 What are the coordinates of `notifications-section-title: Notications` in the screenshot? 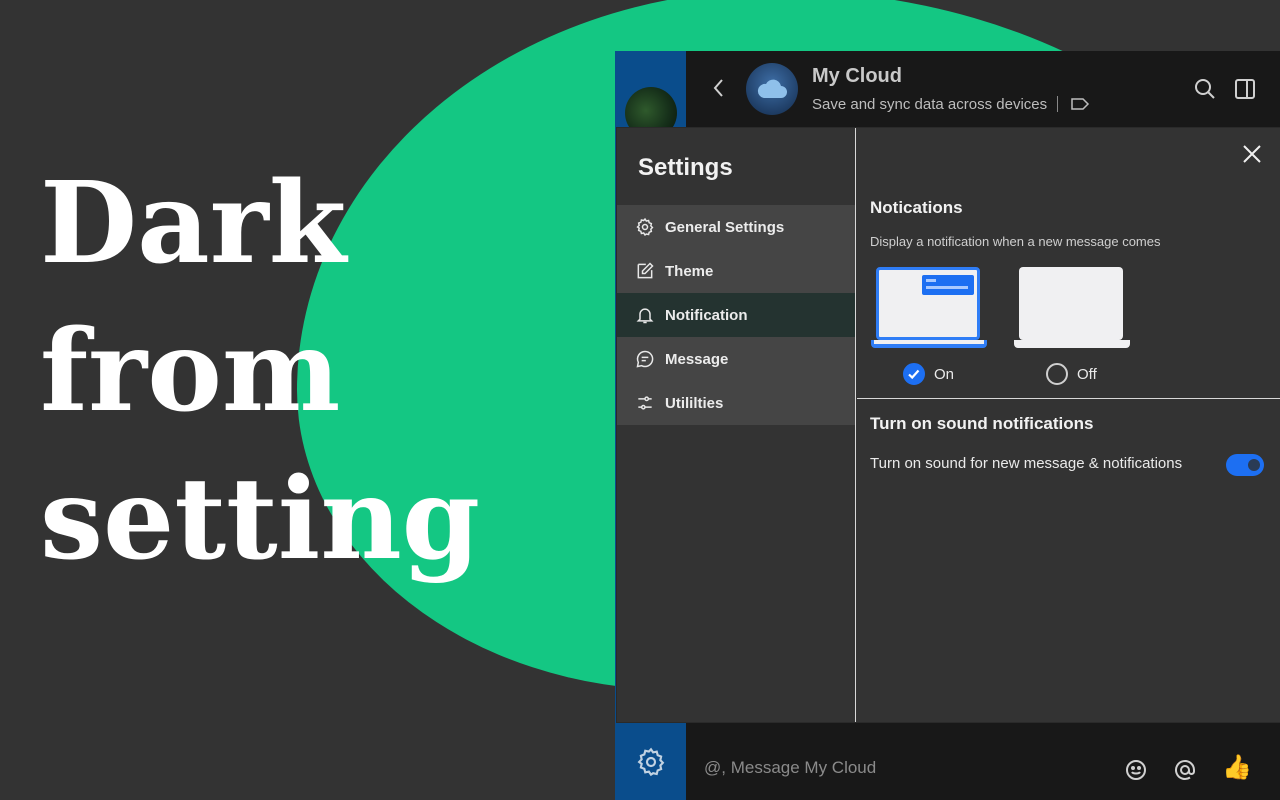 It's located at (916, 207).